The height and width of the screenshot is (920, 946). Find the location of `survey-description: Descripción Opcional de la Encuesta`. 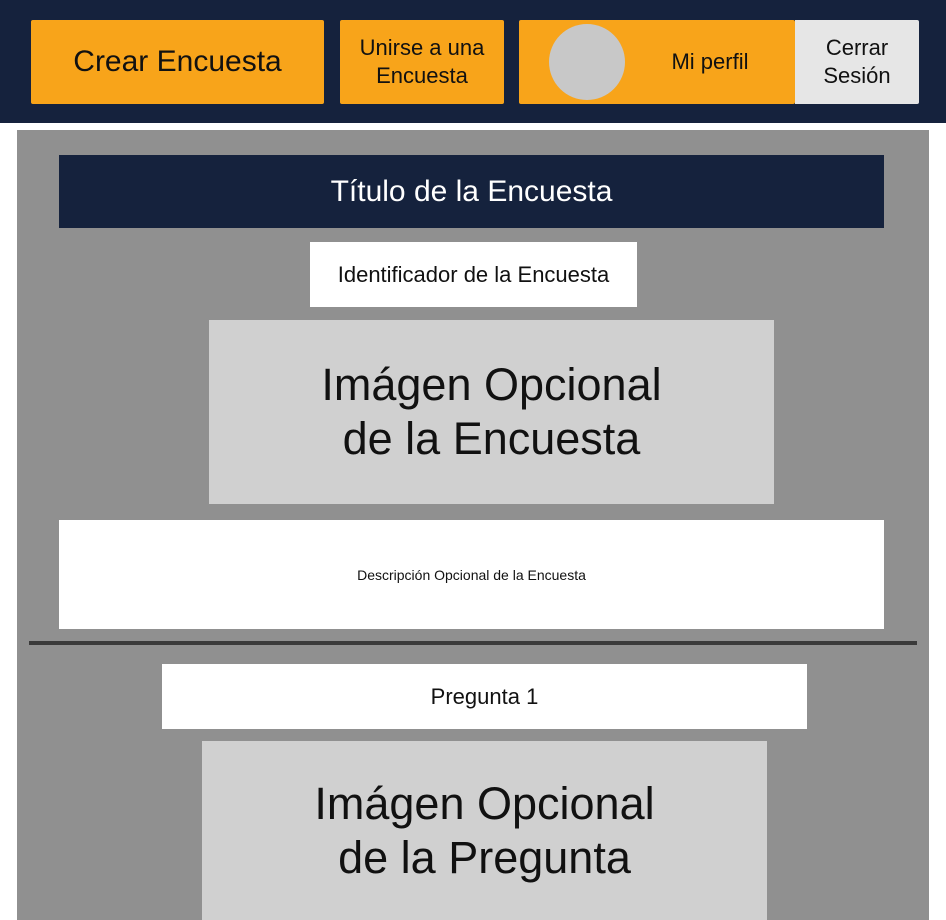

survey-description: Descripción Opcional de la Encuesta is located at coordinates (471, 574).